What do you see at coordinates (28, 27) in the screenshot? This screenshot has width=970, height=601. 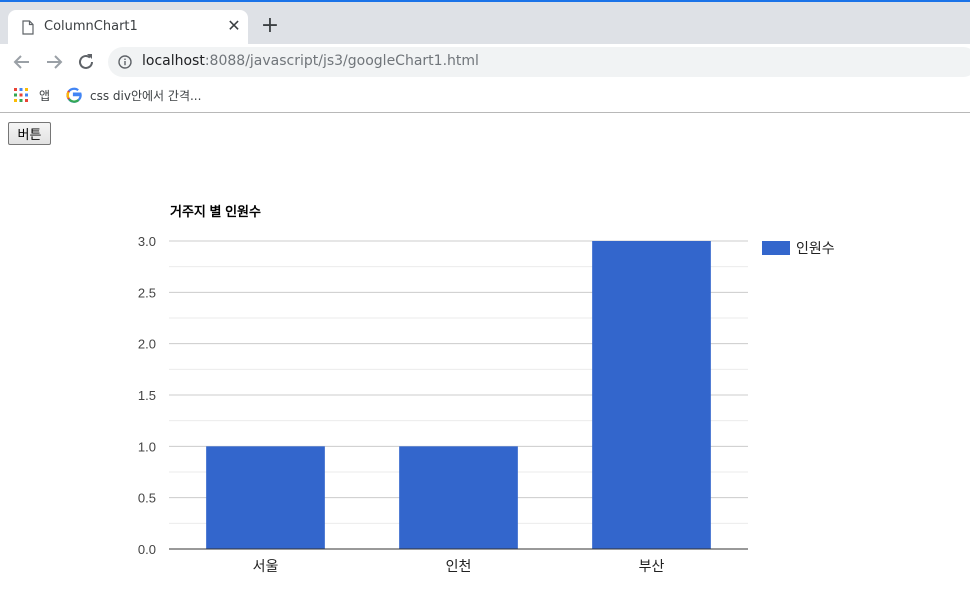 I see `document-icon` at bounding box center [28, 27].